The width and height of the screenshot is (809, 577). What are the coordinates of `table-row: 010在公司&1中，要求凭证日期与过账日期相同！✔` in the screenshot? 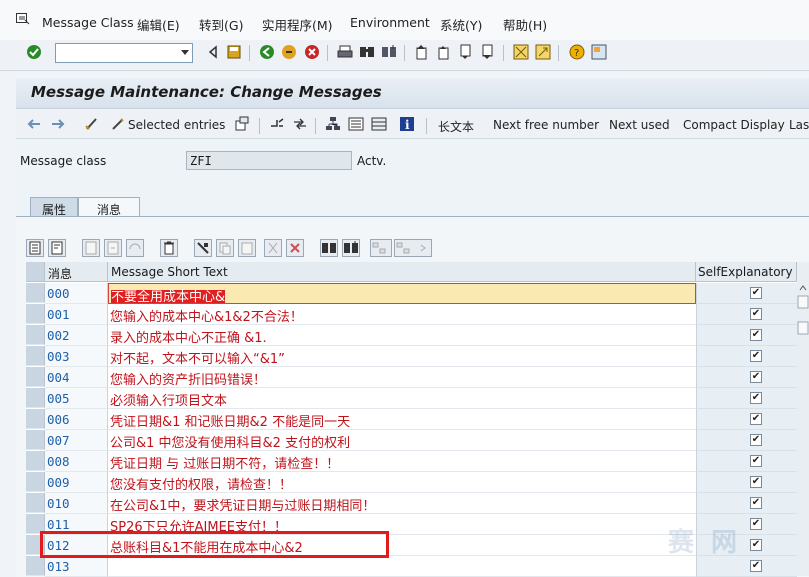 It's located at (417, 503).